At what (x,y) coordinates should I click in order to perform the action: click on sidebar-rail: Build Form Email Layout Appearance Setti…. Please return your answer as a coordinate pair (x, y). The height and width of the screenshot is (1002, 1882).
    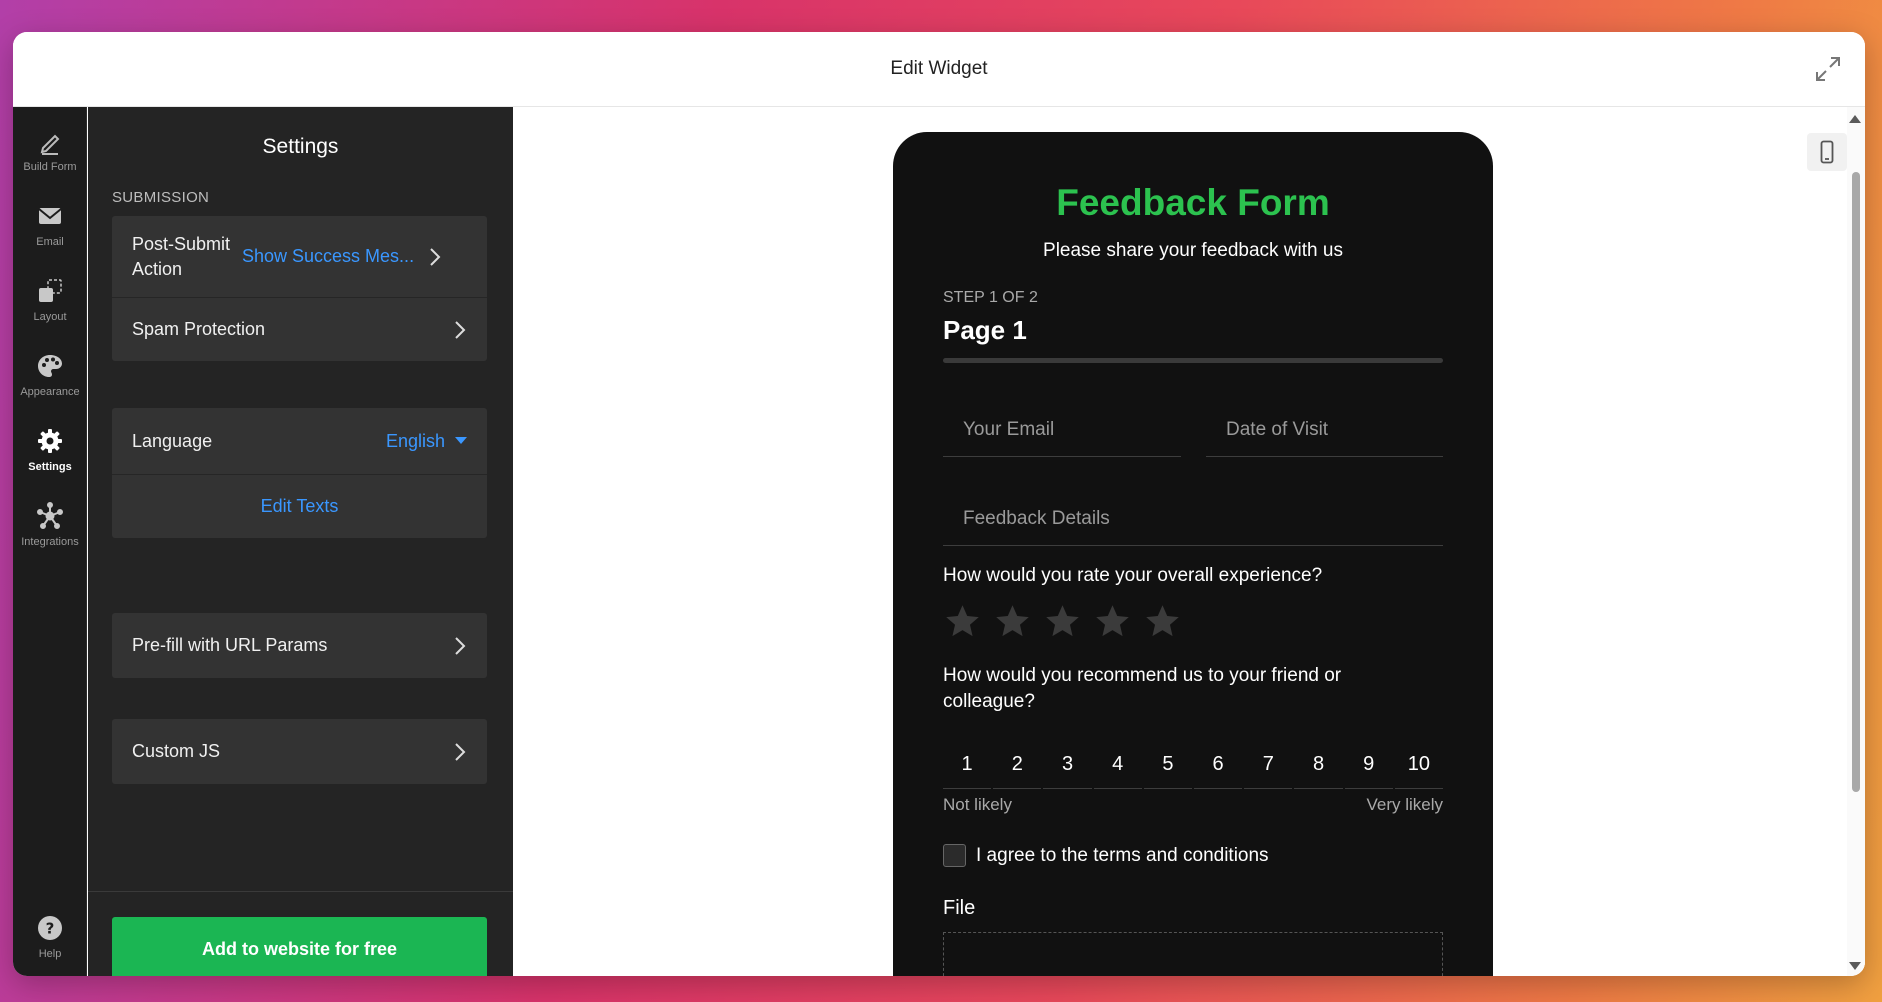
    Looking at the image, I should click on (50, 541).